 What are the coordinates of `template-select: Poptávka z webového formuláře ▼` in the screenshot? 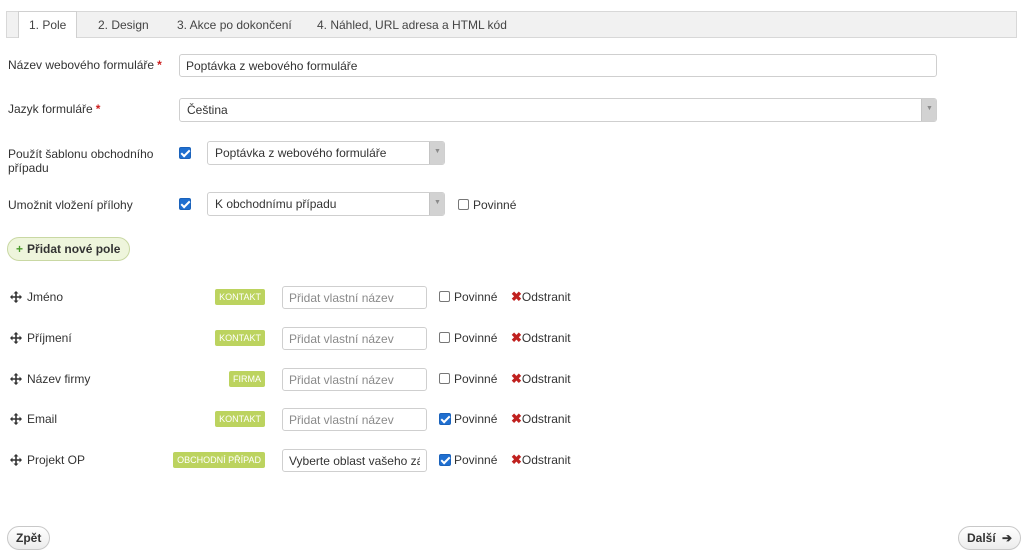 It's located at (326, 153).